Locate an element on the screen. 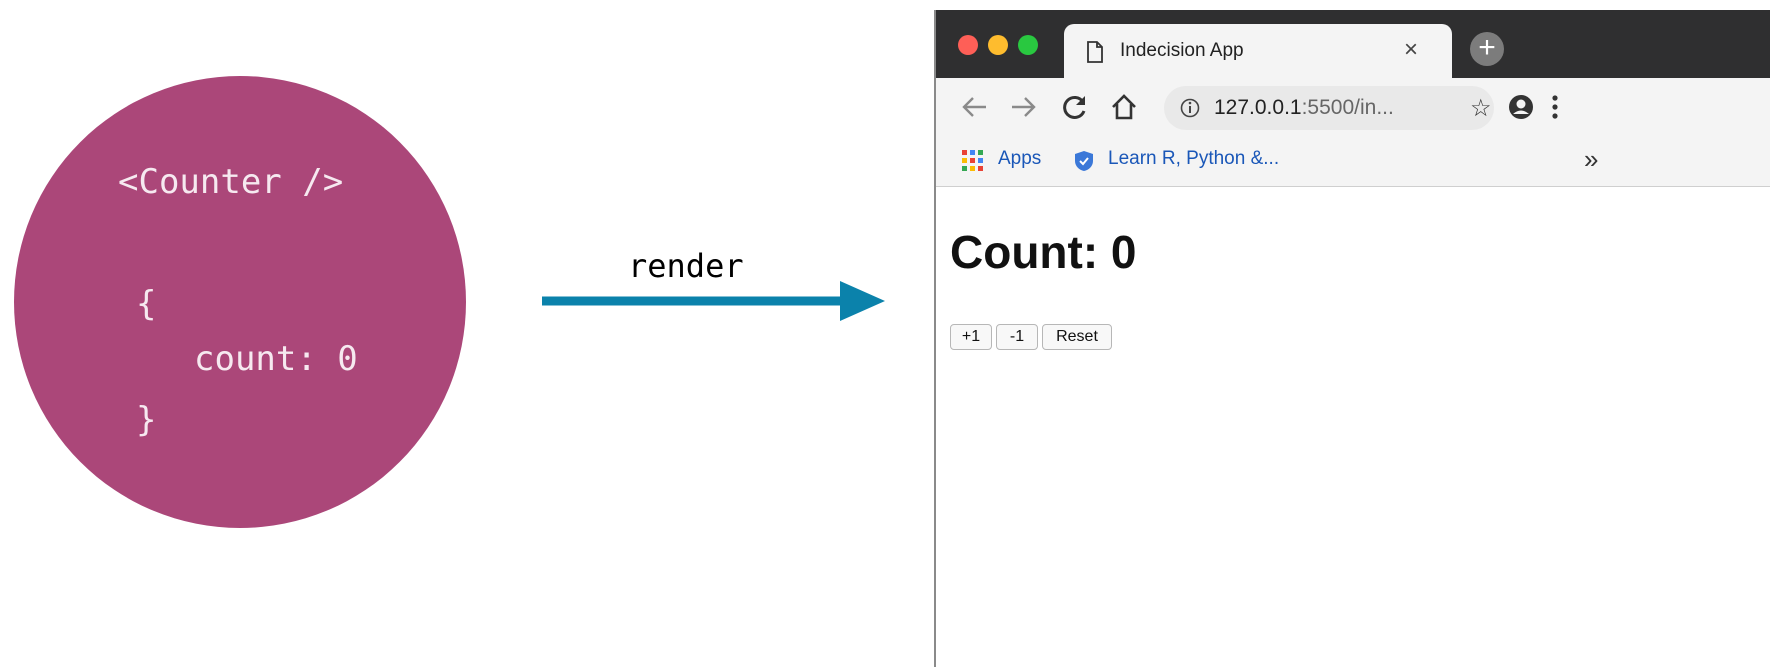 The height and width of the screenshot is (667, 1770). shield-icon is located at coordinates (1084, 161).